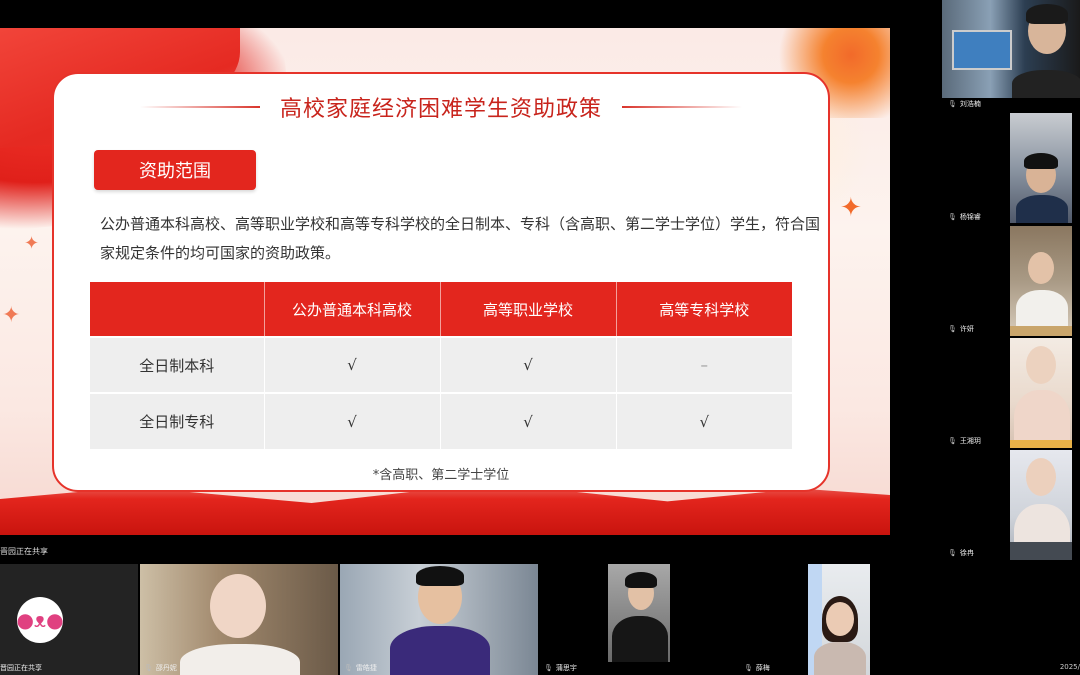 Image resolution: width=1080 pixels, height=675 pixels. I want to click on laptop, so click(1041, 551).